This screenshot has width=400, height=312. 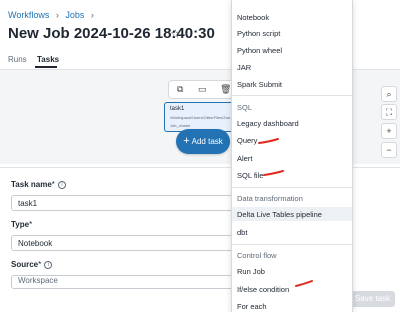 I want to click on annotation-overlay, so click(x=285, y=212).